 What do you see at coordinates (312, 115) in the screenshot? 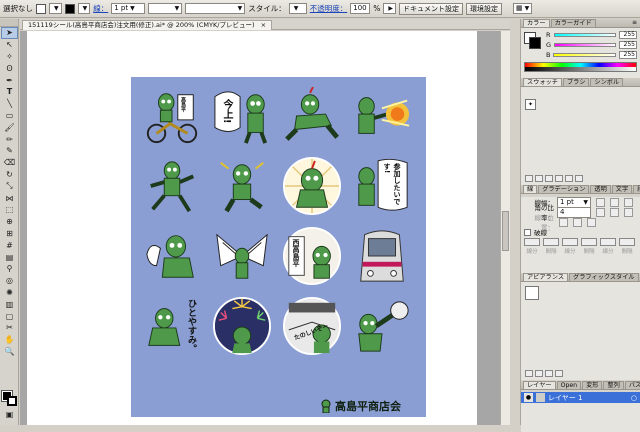
I see `sticker-jump-hero` at bounding box center [312, 115].